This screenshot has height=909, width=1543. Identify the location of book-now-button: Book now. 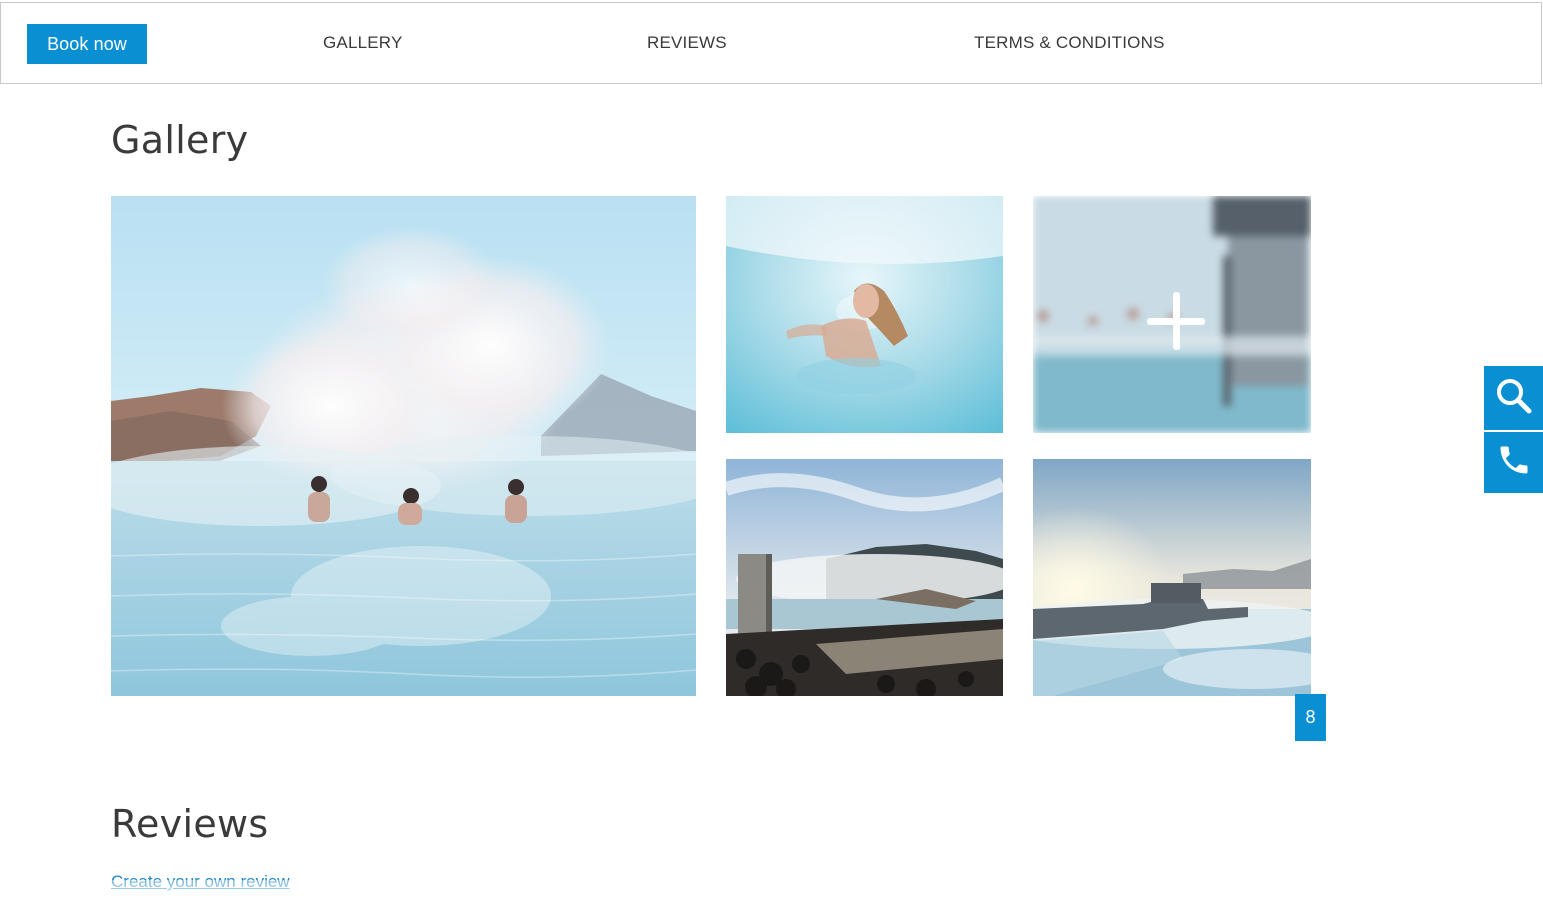
(87, 44).